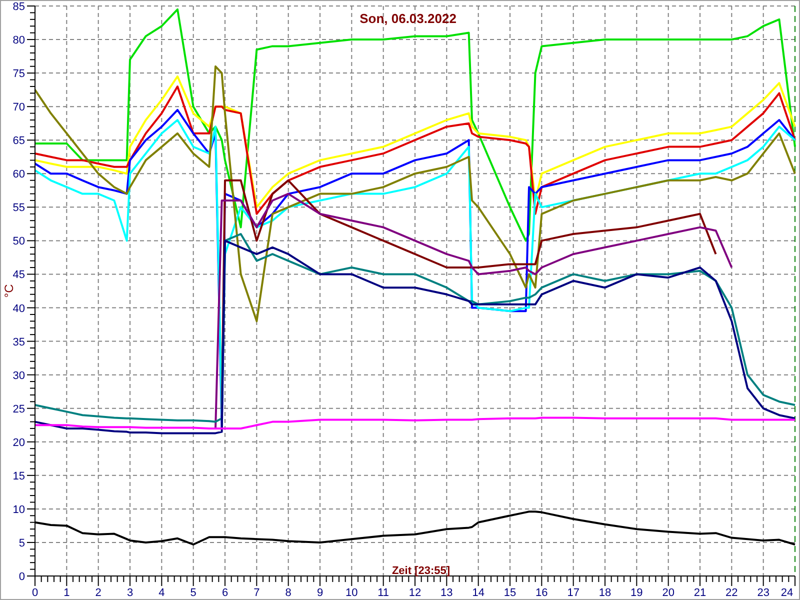  Describe the element at coordinates (573, 593) in the screenshot. I see `x-tick-label: 17` at that location.